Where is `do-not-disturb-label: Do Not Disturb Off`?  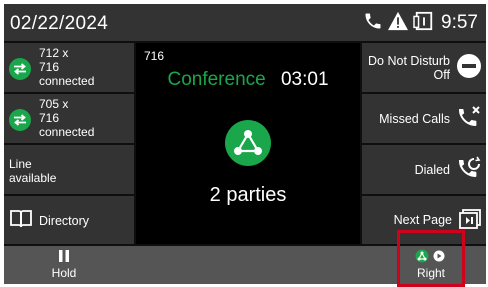 do-not-disturb-label: Do Not Disturb Off is located at coordinates (409, 68).